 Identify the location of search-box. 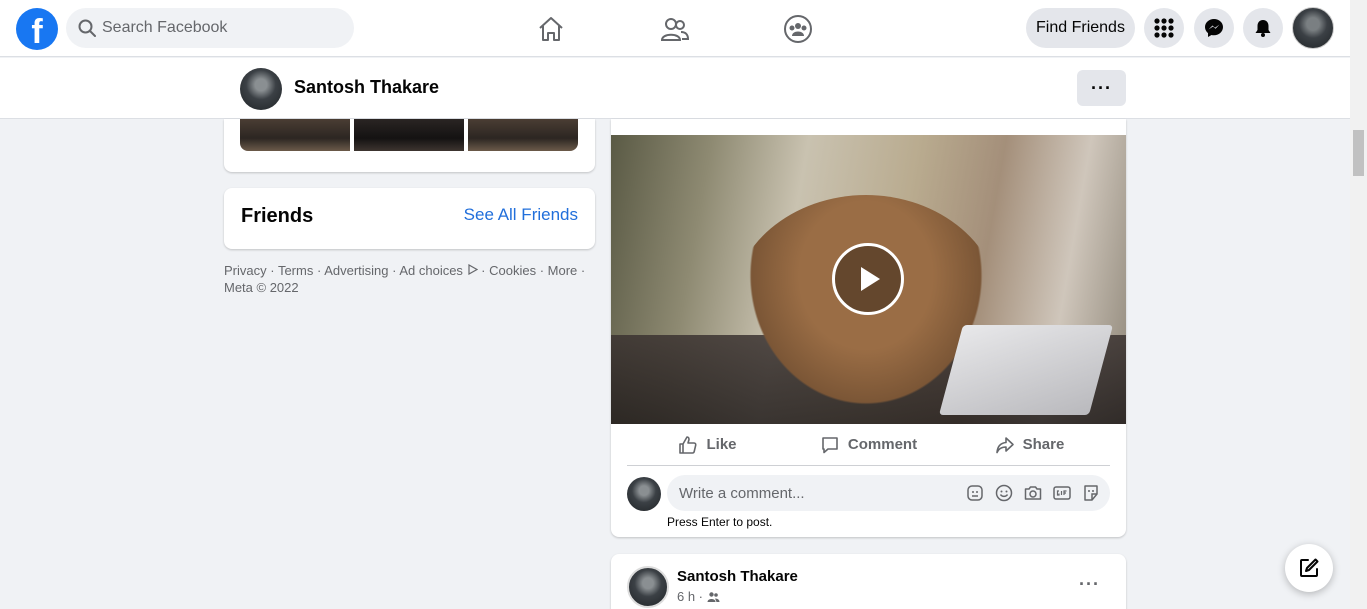
(210, 28).